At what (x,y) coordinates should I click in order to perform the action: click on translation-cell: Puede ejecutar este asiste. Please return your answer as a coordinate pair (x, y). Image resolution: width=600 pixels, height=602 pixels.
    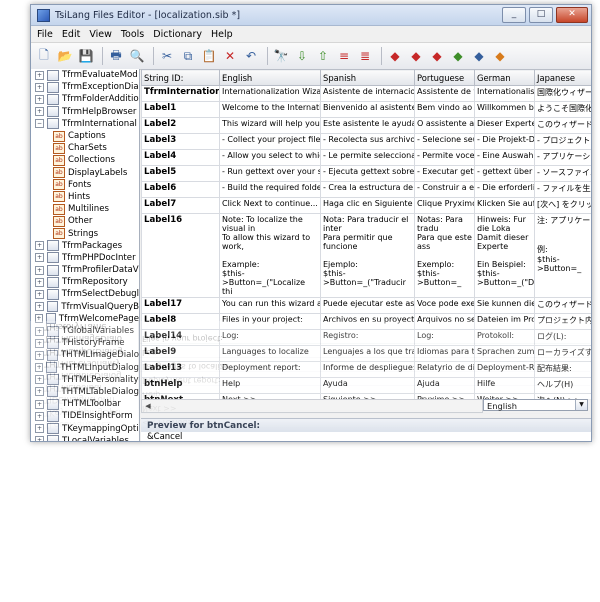
    Looking at the image, I should click on (367, 305).